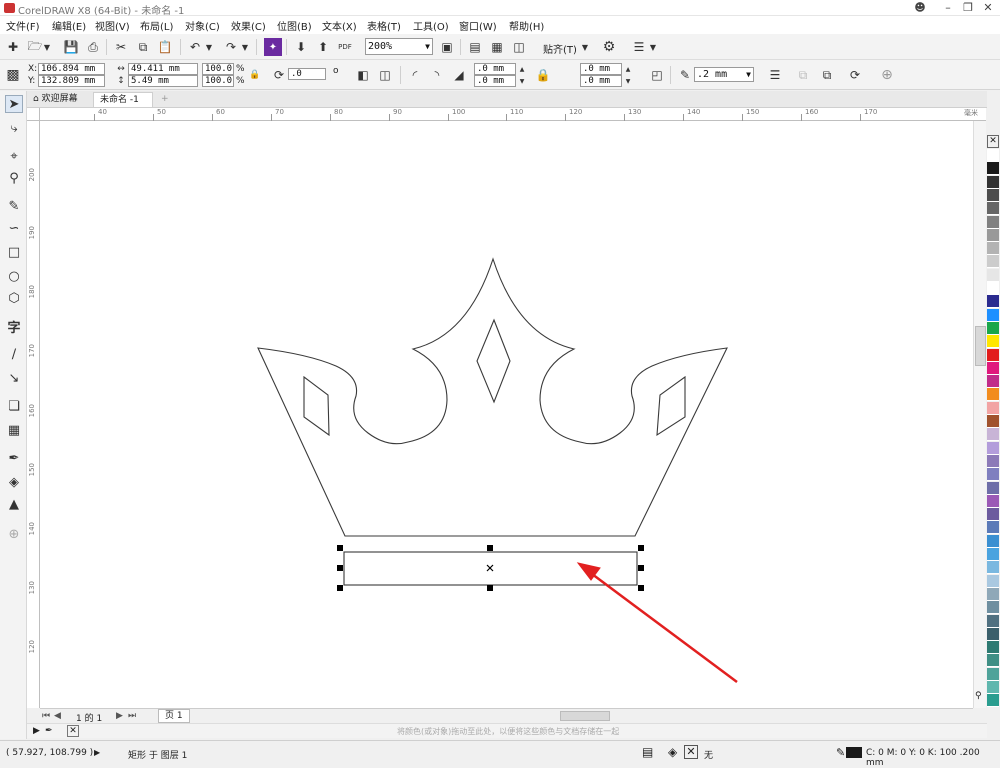 This screenshot has height=768, width=1000. Describe the element at coordinates (14, 298) in the screenshot. I see `polygon-tool-icon: ⬡` at that location.